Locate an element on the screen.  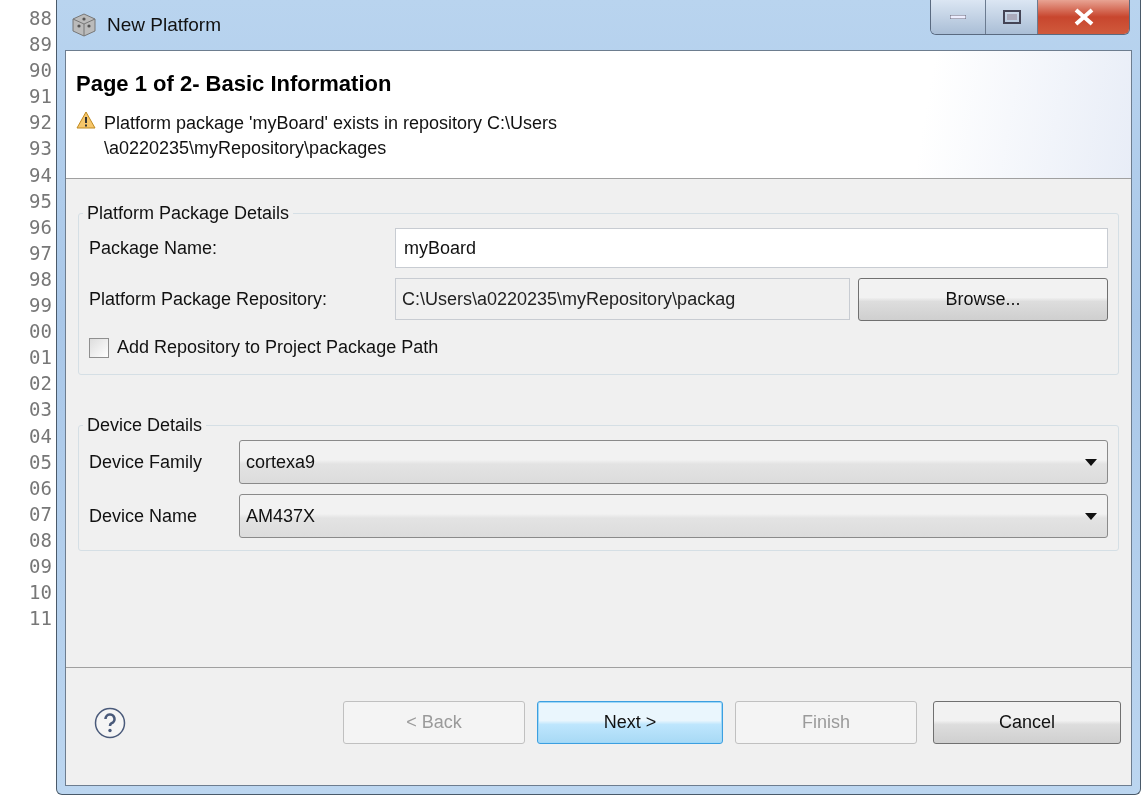
close-icon is located at coordinates (1083, 17).